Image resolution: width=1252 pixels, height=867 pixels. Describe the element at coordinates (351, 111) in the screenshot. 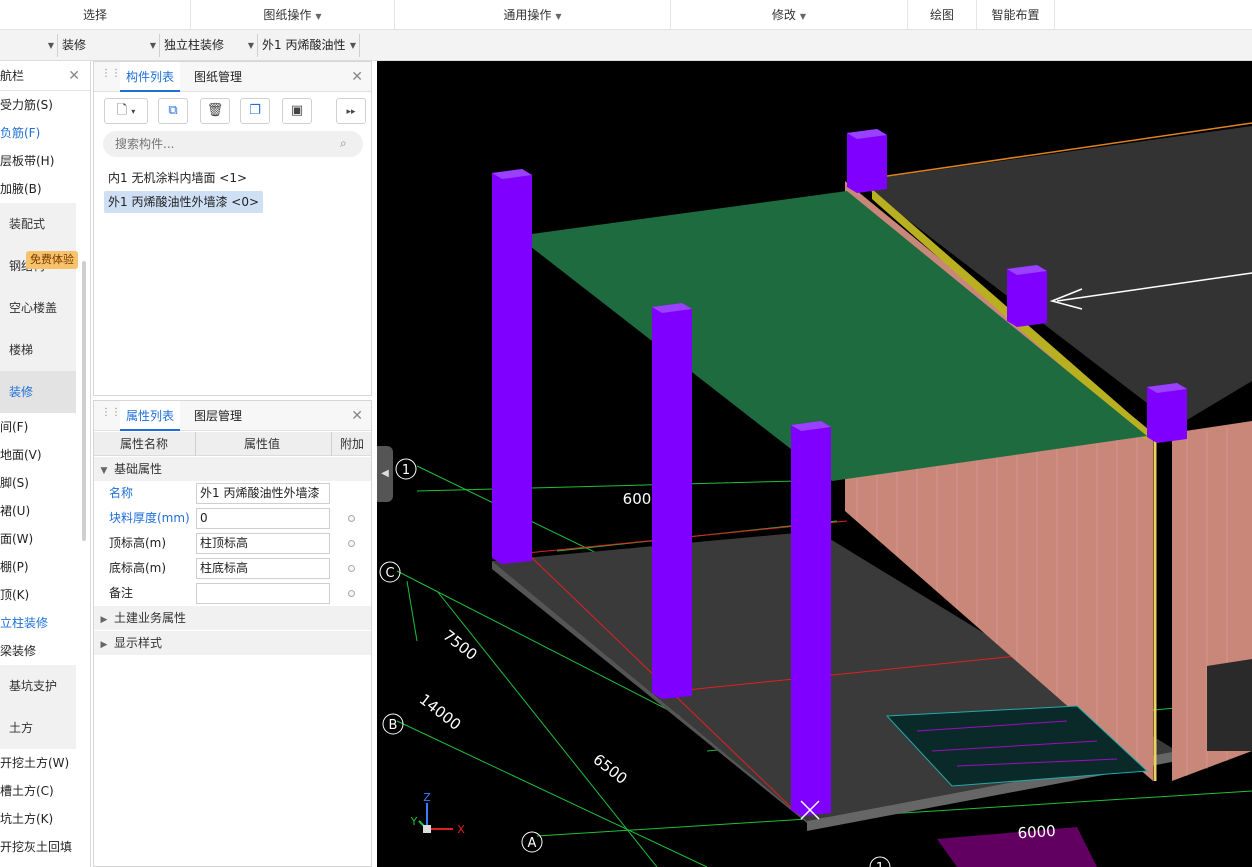

I see `more-actions-button: ▸▸` at that location.